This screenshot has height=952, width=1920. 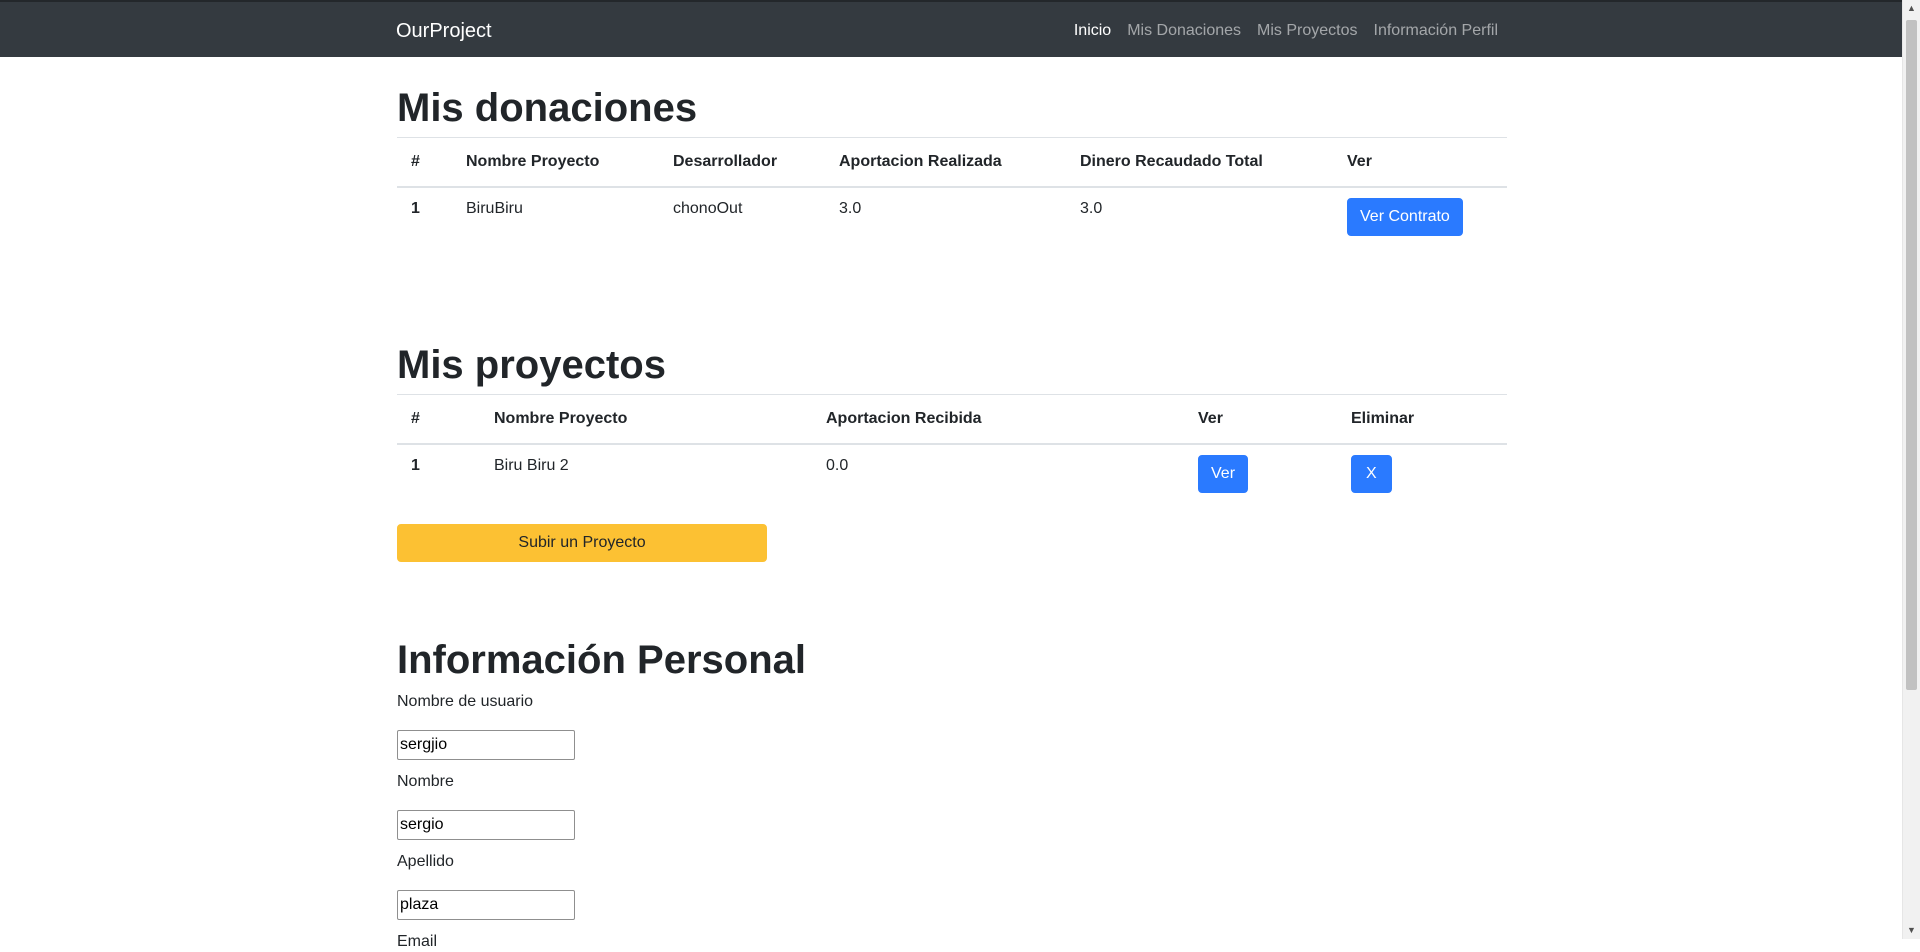 What do you see at coordinates (1911, 930) in the screenshot?
I see `scroll-down-arrow-icon: ▼` at bounding box center [1911, 930].